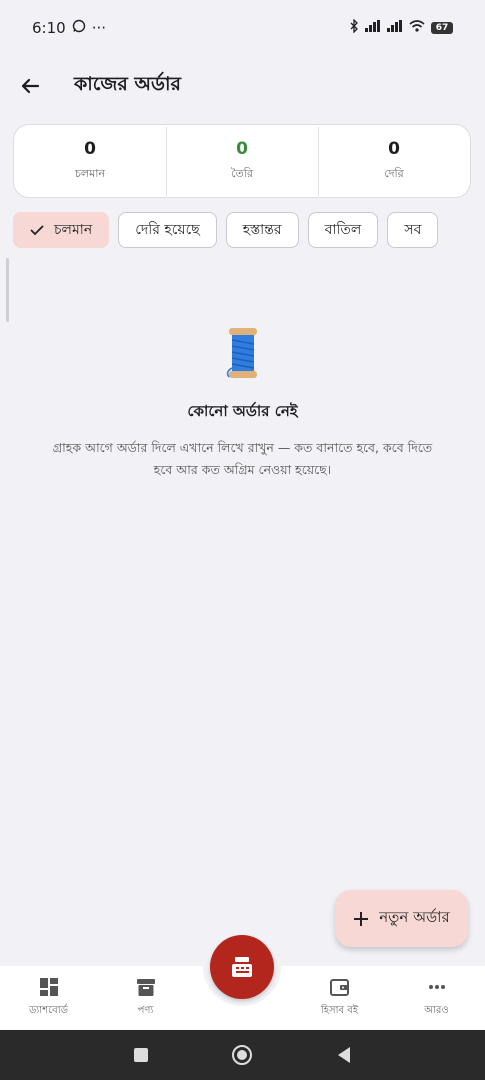 The image size is (485, 1080). I want to click on nav-label: আরও, so click(436, 1010).